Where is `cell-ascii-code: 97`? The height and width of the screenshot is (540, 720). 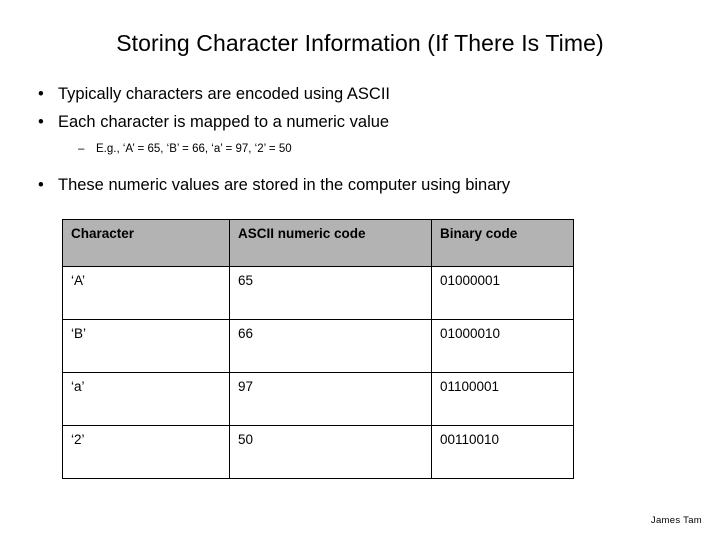
cell-ascii-code: 97 is located at coordinates (330, 399).